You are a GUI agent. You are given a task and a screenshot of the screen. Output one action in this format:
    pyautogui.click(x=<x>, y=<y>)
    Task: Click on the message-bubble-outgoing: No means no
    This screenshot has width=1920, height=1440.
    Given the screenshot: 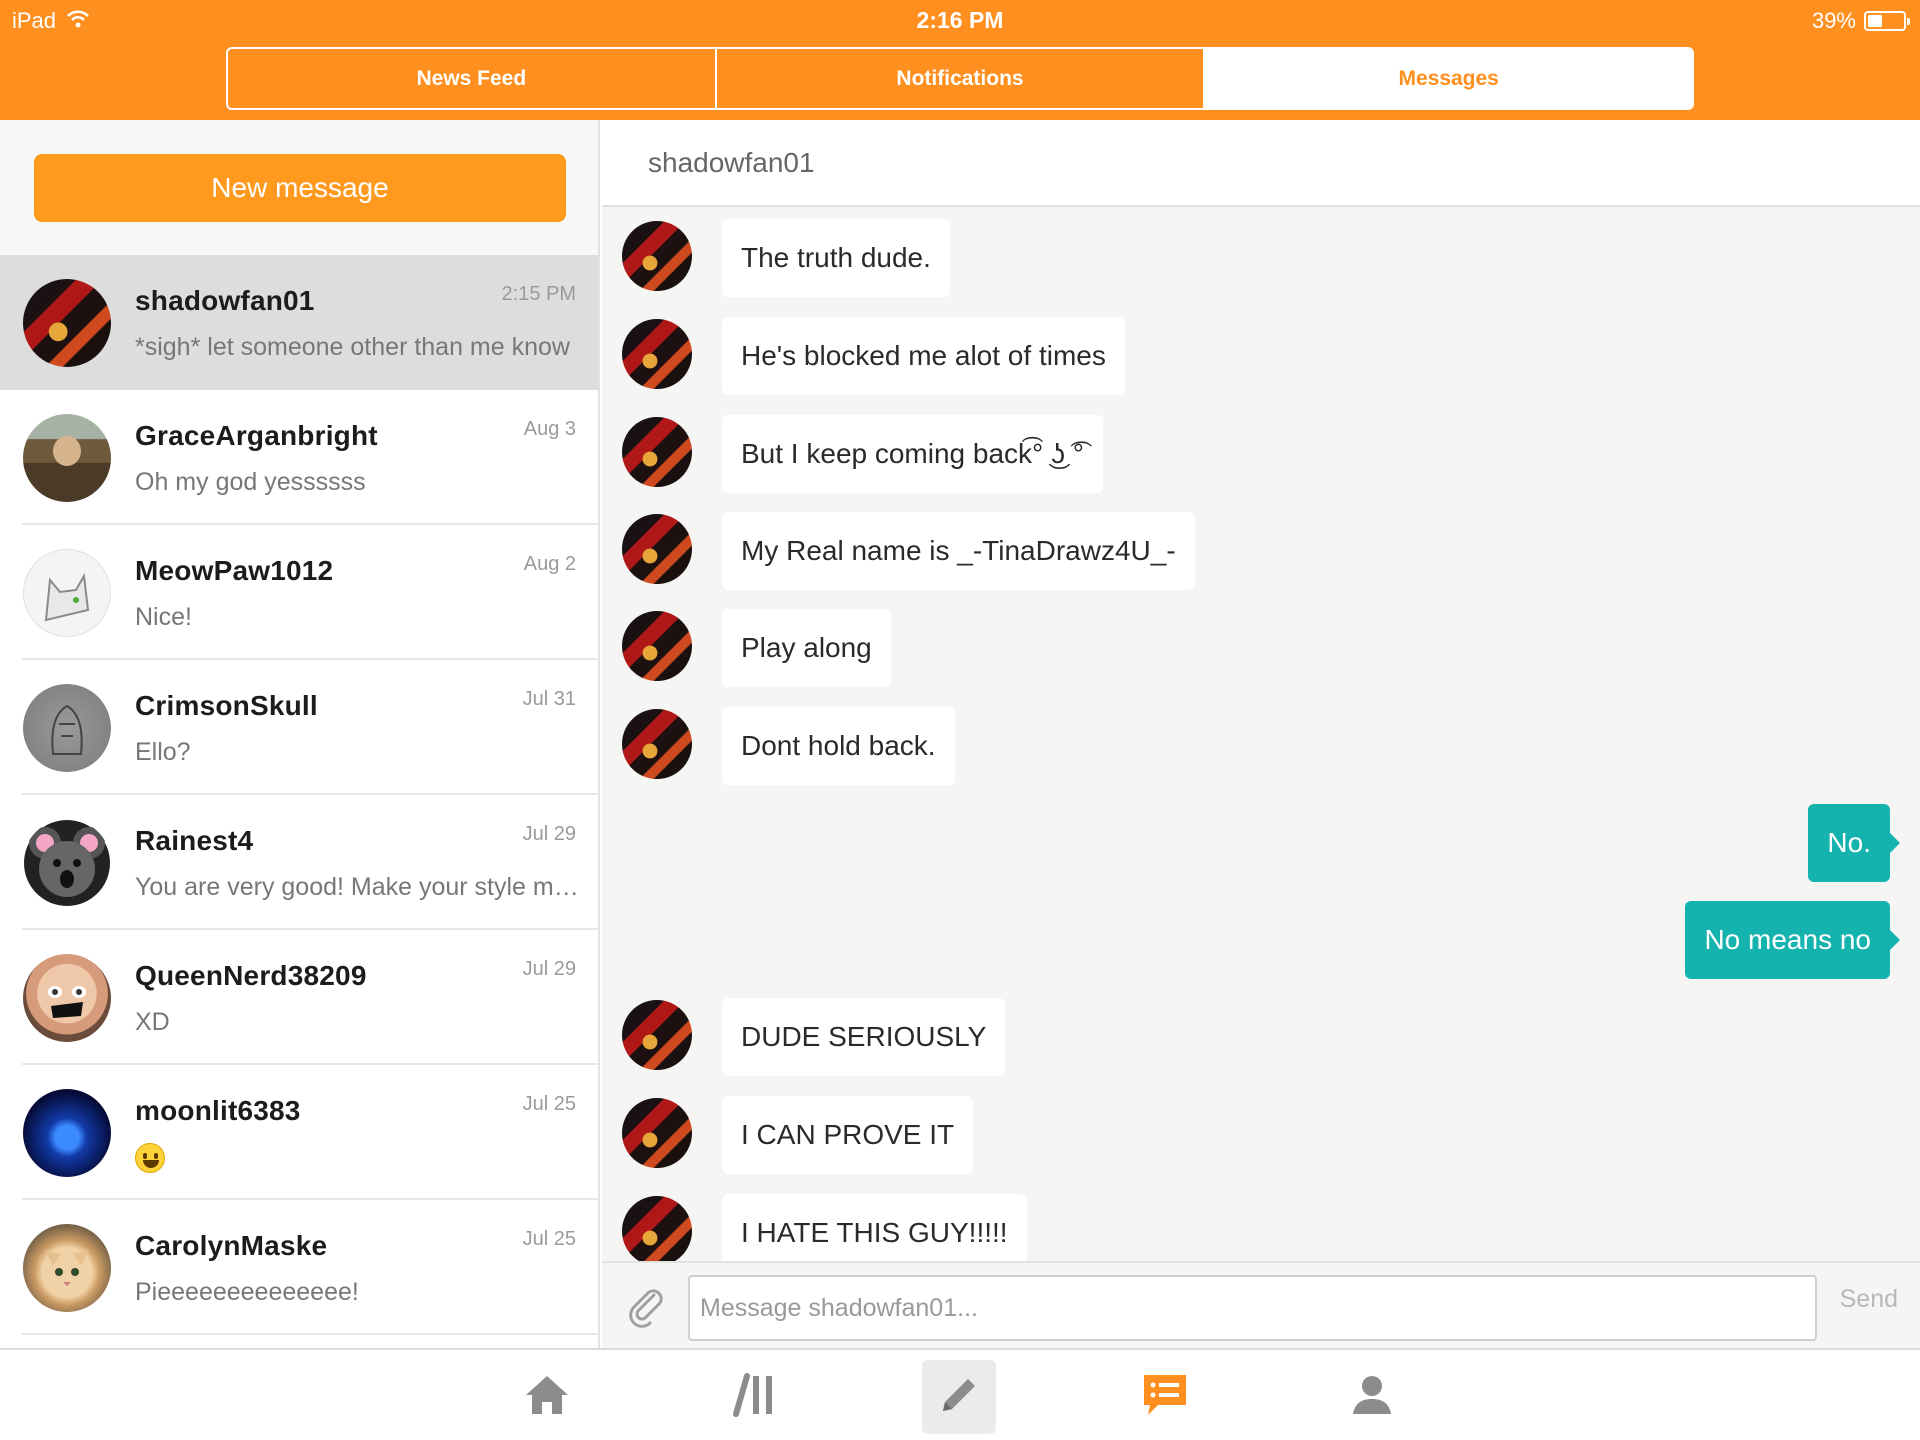 What is the action you would take?
    pyautogui.click(x=1792, y=940)
    